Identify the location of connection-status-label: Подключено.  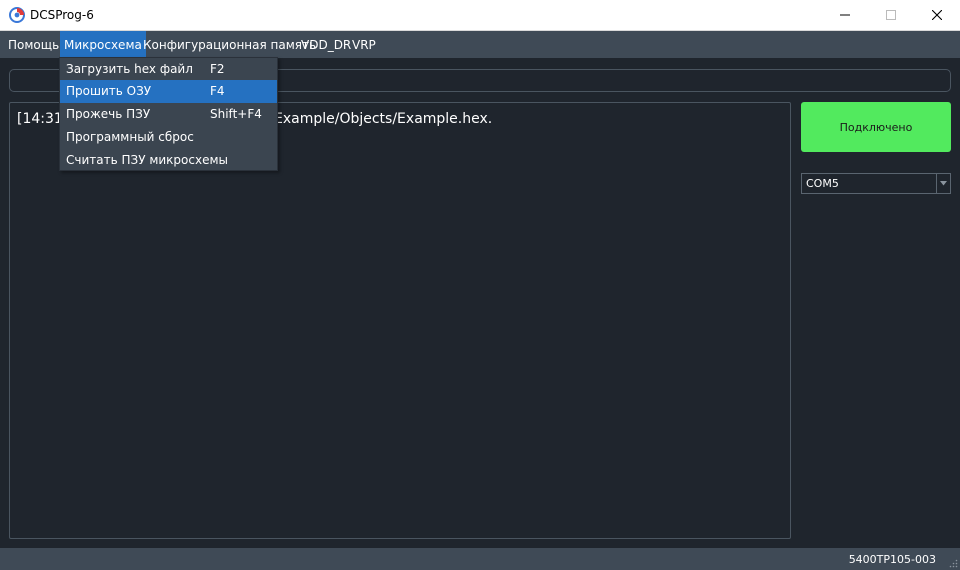
(876, 127).